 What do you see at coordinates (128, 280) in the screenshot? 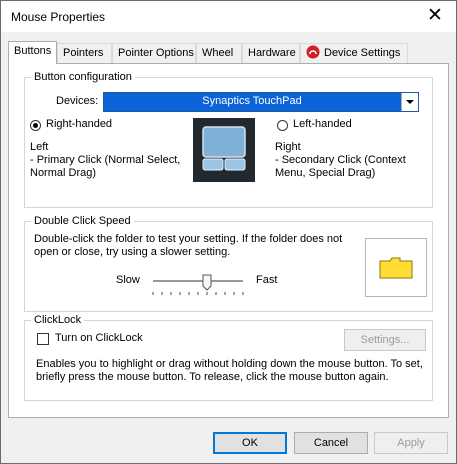
I see `slow-label: Slow` at bounding box center [128, 280].